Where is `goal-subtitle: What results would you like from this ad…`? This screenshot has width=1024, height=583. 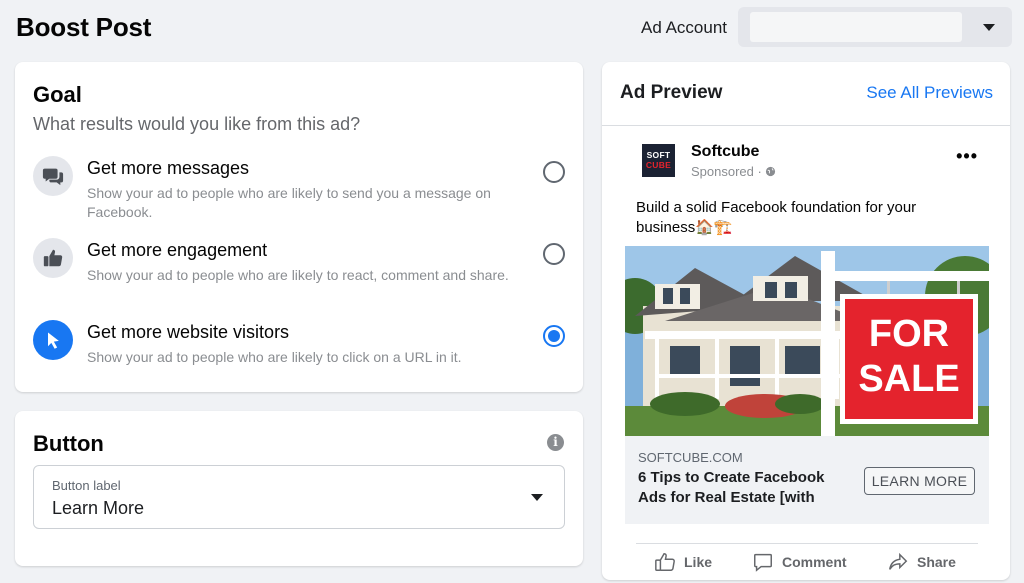 goal-subtitle: What results would you like from this ad… is located at coordinates (197, 124).